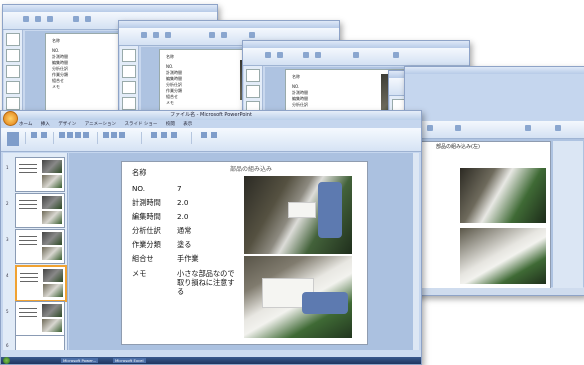  Describe the element at coordinates (143, 258) in the screenshot. I see `combination-label: 組合せ` at that location.